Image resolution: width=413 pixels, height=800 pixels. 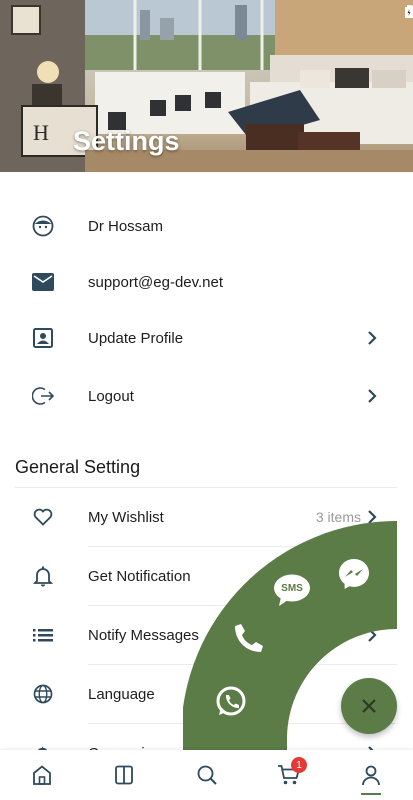 What do you see at coordinates (43, 694) in the screenshot?
I see `globe-icon` at bounding box center [43, 694].